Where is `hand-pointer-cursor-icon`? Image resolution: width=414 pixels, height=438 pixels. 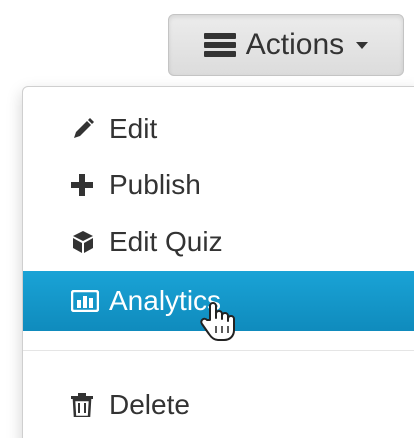 hand-pointer-cursor-icon is located at coordinates (218, 321).